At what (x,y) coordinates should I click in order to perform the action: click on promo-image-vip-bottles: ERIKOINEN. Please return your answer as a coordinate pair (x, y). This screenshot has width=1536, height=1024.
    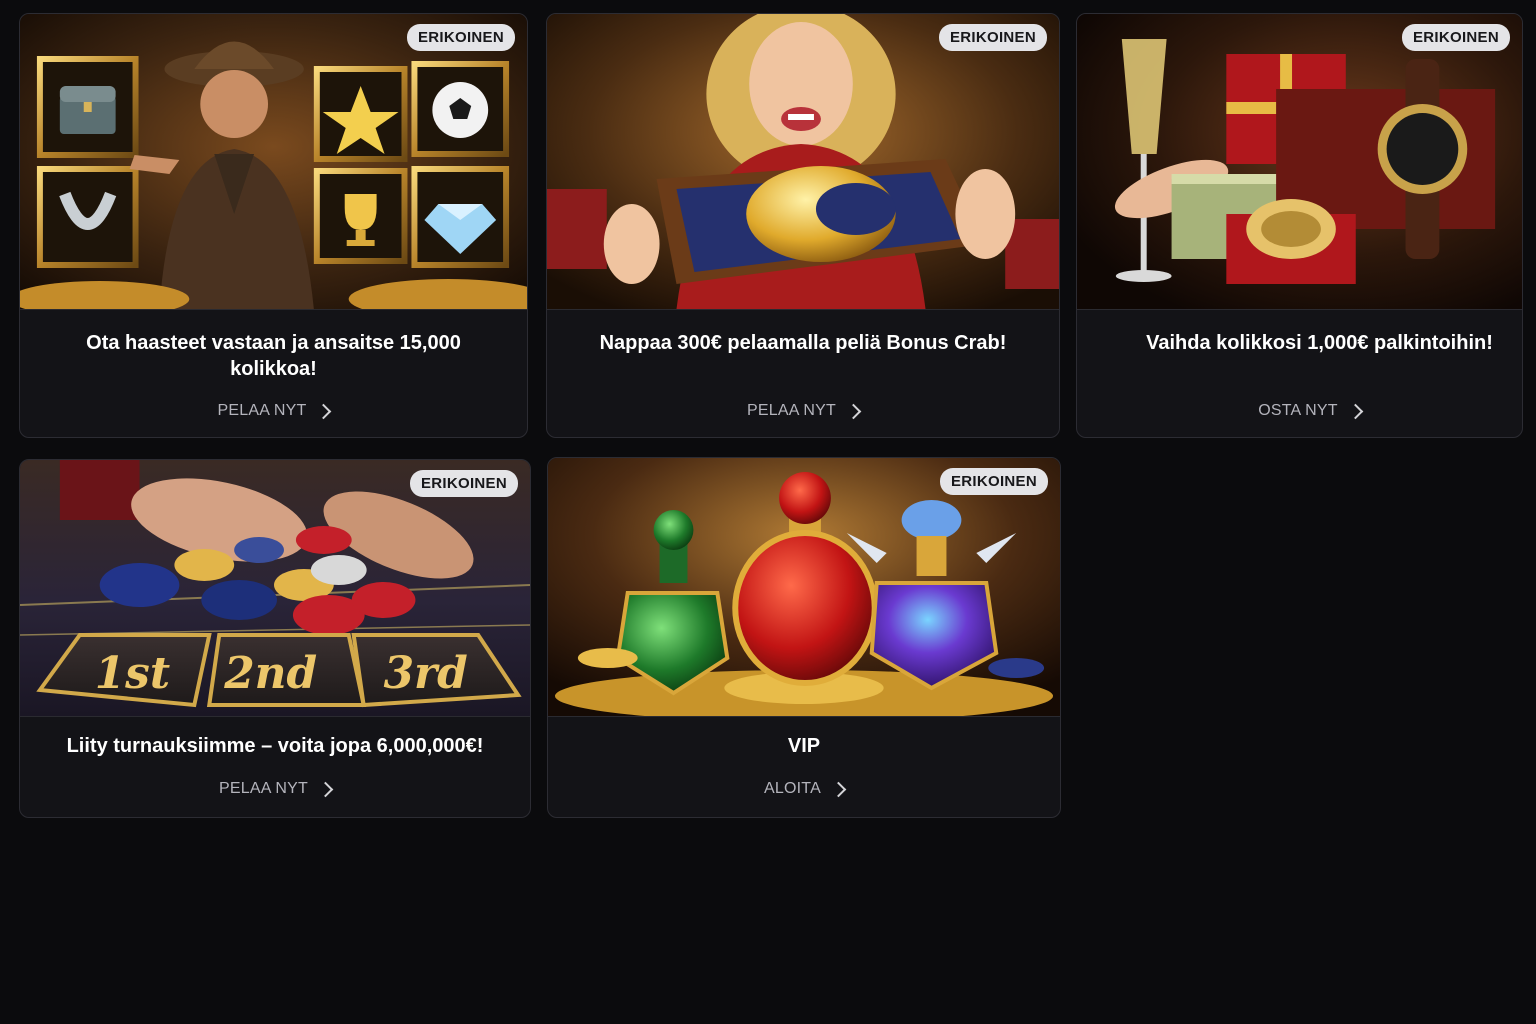
    Looking at the image, I should click on (804, 587).